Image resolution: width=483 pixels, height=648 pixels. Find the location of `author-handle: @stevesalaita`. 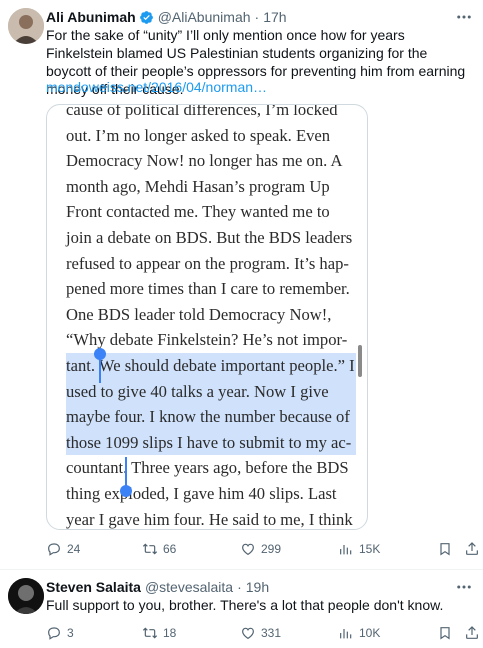

author-handle: @stevesalaita is located at coordinates (189, 587).